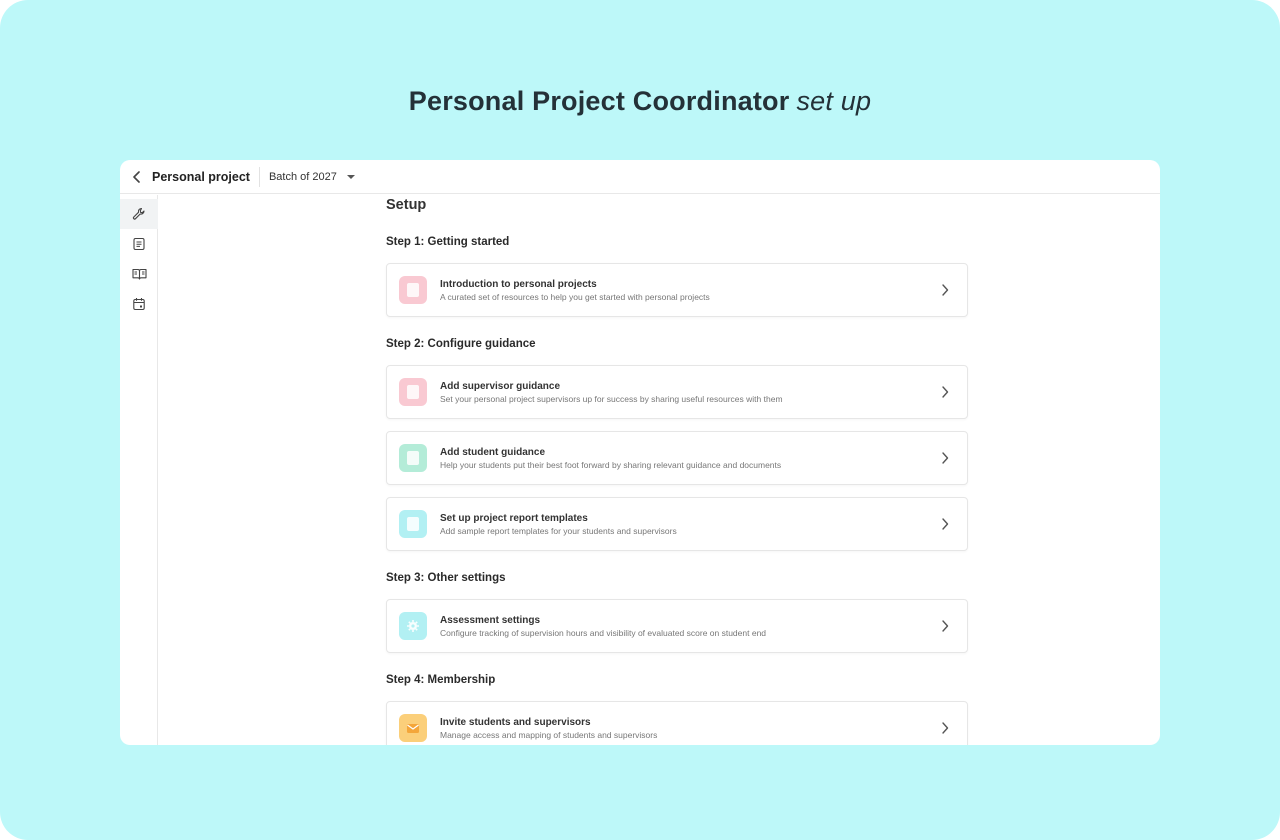 The width and height of the screenshot is (1280, 840). Describe the element at coordinates (834, 101) in the screenshot. I see `headline-soft: set up` at that location.